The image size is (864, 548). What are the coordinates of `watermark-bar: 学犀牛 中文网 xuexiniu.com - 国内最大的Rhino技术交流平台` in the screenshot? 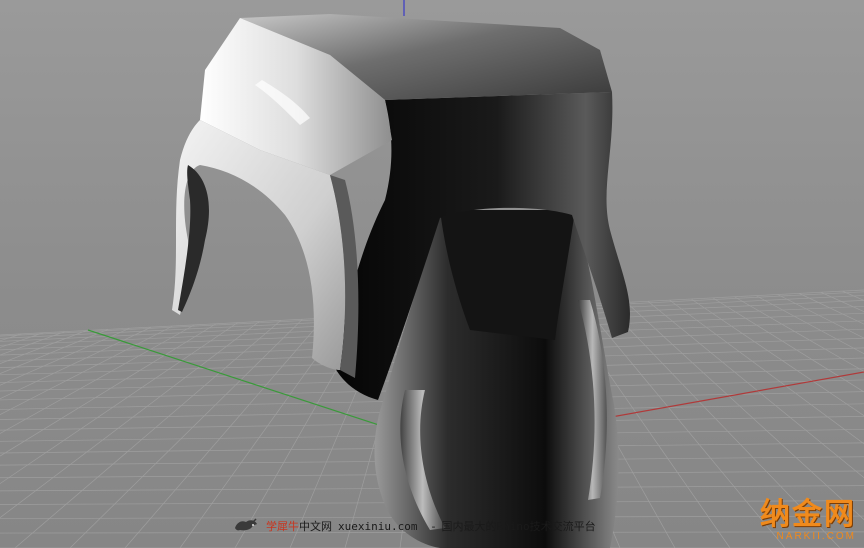 It's located at (414, 526).